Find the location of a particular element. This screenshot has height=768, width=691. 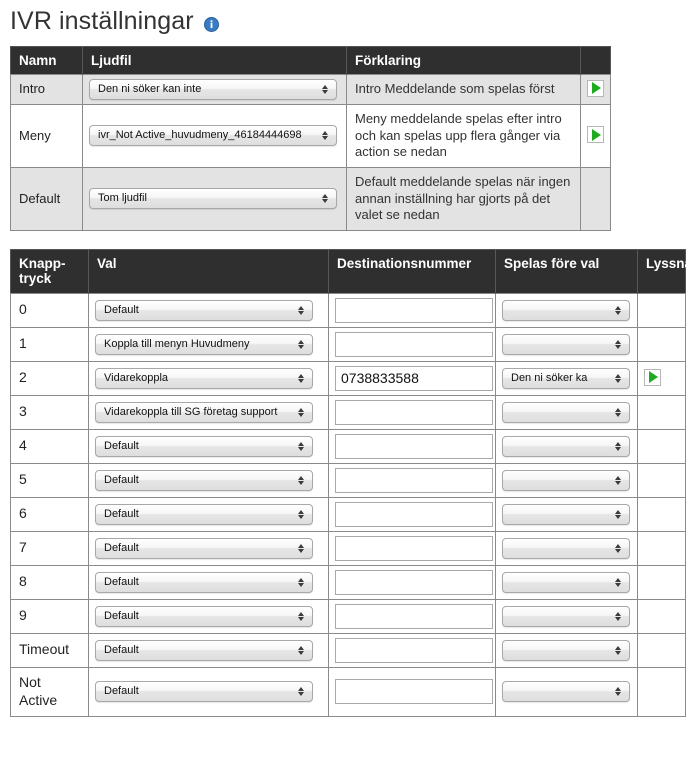

table-row: 2 Vidarekoppla Den ni söker ka is located at coordinates (348, 378).